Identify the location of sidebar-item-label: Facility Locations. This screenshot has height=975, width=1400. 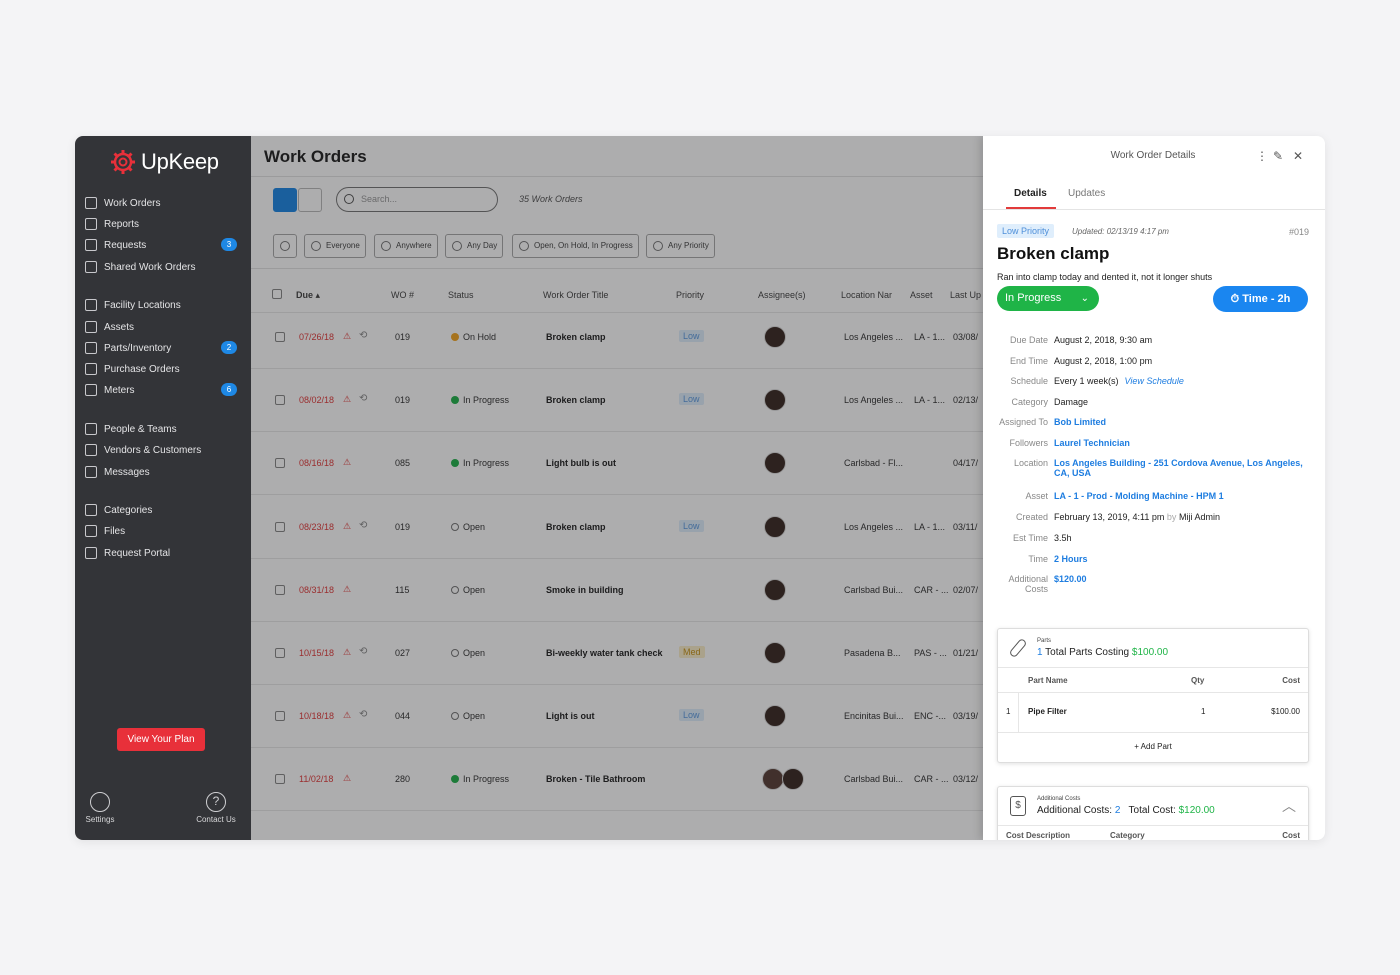
(142, 305).